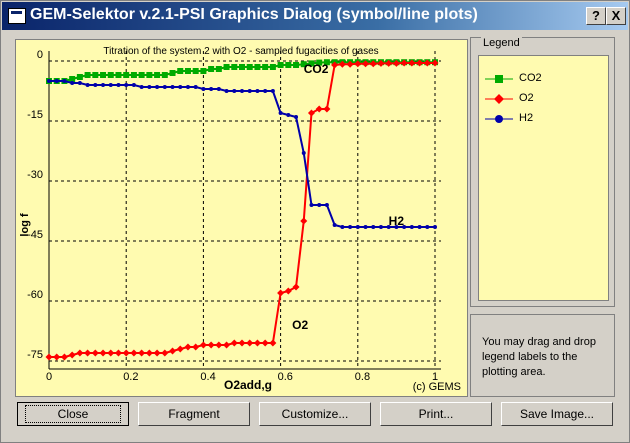 Image resolution: width=630 pixels, height=443 pixels. Describe the element at coordinates (526, 98) in the screenshot. I see `legend-label-o2: O2` at that location.